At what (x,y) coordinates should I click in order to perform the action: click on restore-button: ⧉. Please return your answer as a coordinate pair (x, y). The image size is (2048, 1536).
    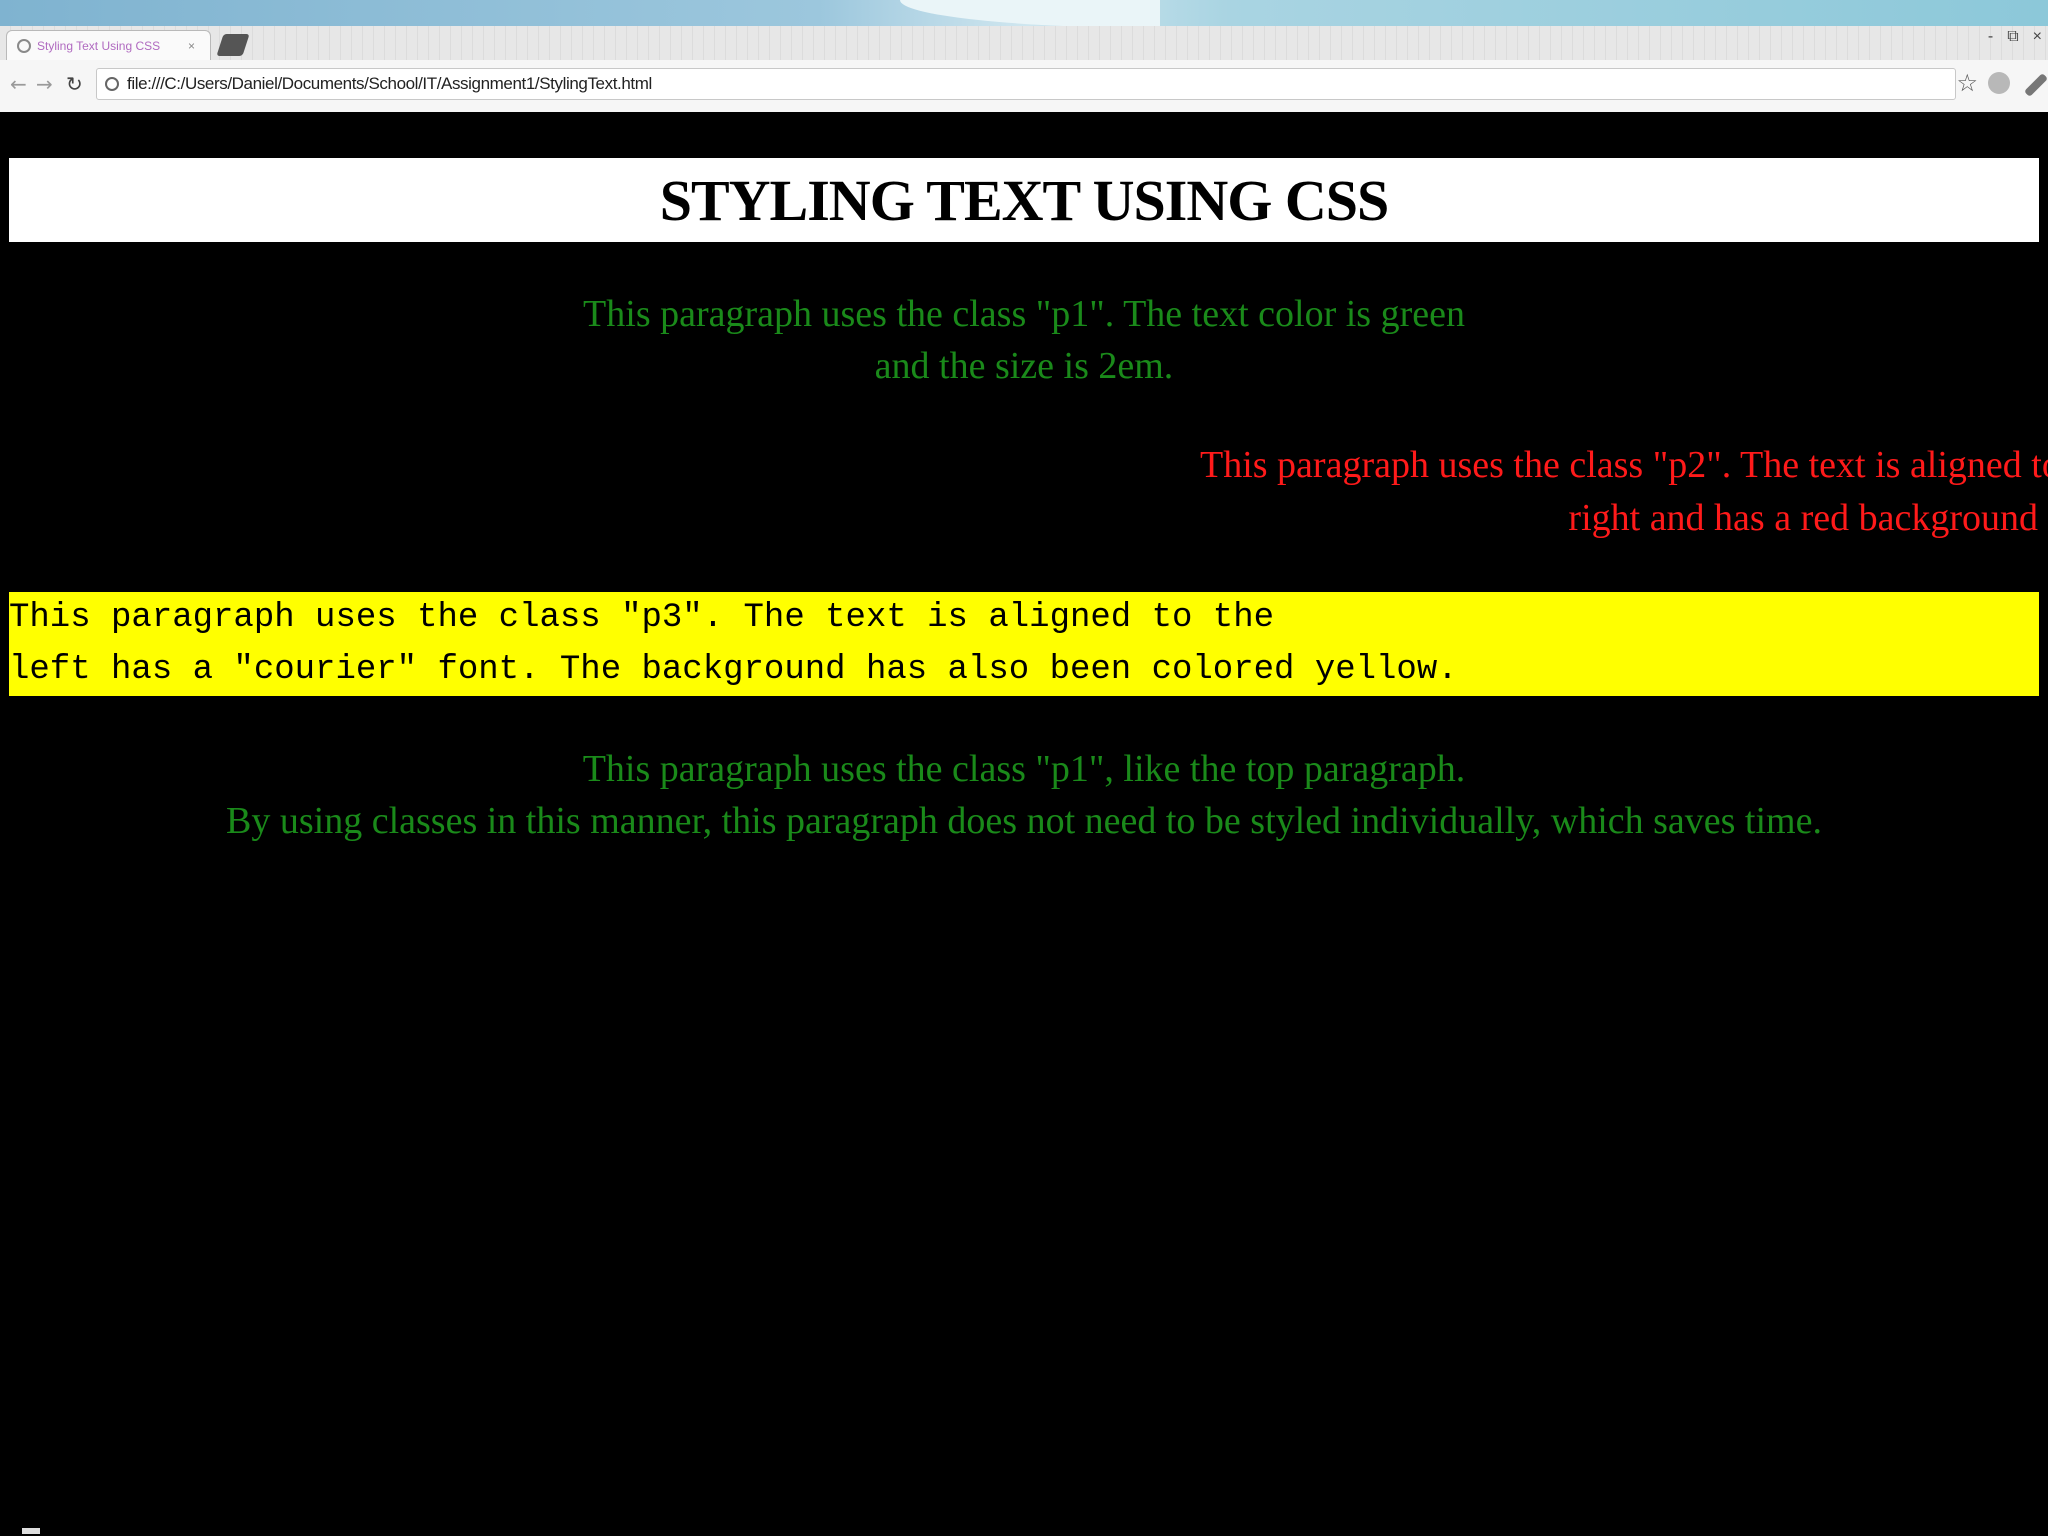
    Looking at the image, I should click on (2012, 37).